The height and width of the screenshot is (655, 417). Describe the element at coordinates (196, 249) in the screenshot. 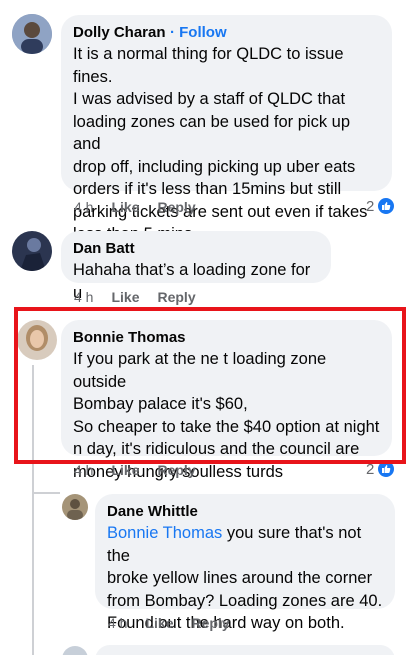

I see `comment-author: Dan Batt` at that location.